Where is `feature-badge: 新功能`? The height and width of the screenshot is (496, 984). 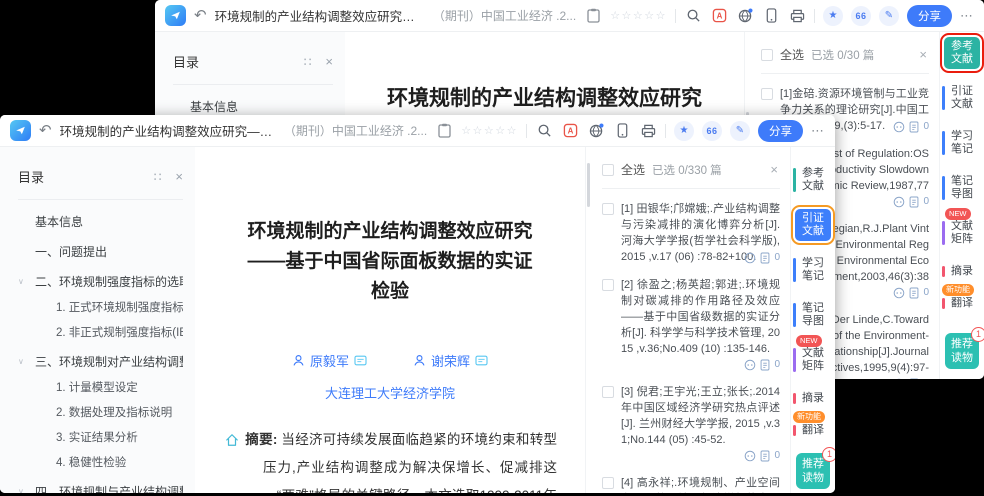 feature-badge: 新功能 is located at coordinates (809, 417).